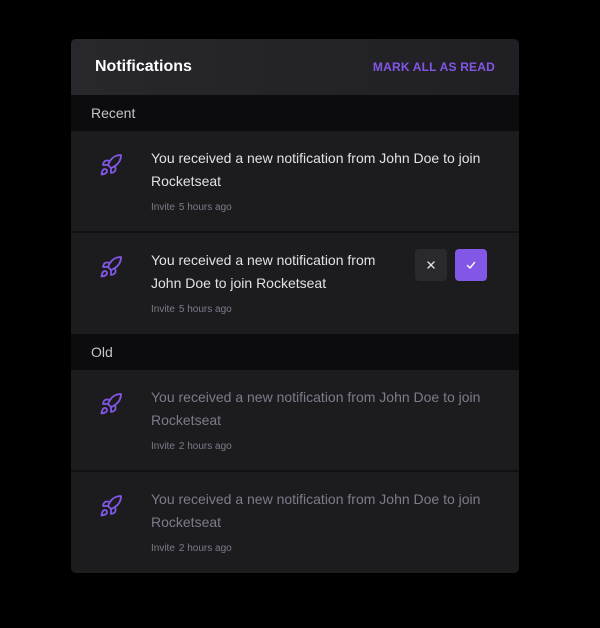 The width and height of the screenshot is (600, 628). I want to click on notification-actions, so click(451, 265).